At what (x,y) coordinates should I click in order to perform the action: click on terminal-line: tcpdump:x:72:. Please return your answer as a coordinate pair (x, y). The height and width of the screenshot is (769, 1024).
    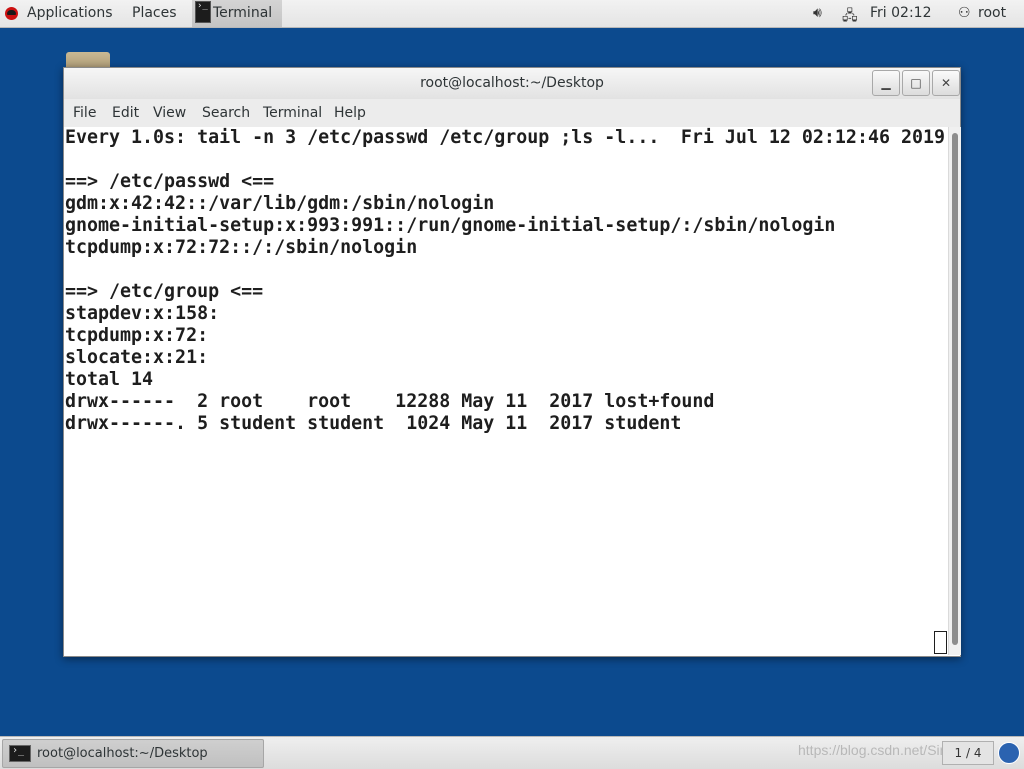
    Looking at the image, I should click on (137, 335).